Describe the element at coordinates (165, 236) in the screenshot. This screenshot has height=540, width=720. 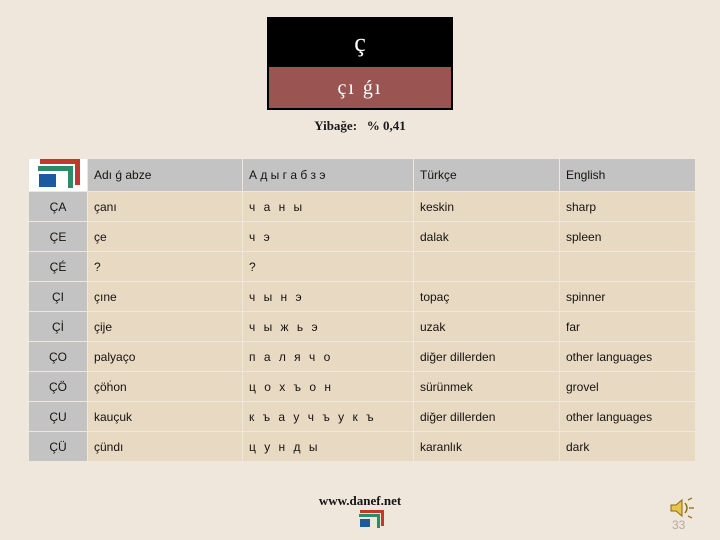
I see `row-adigabze-cell: çe` at that location.